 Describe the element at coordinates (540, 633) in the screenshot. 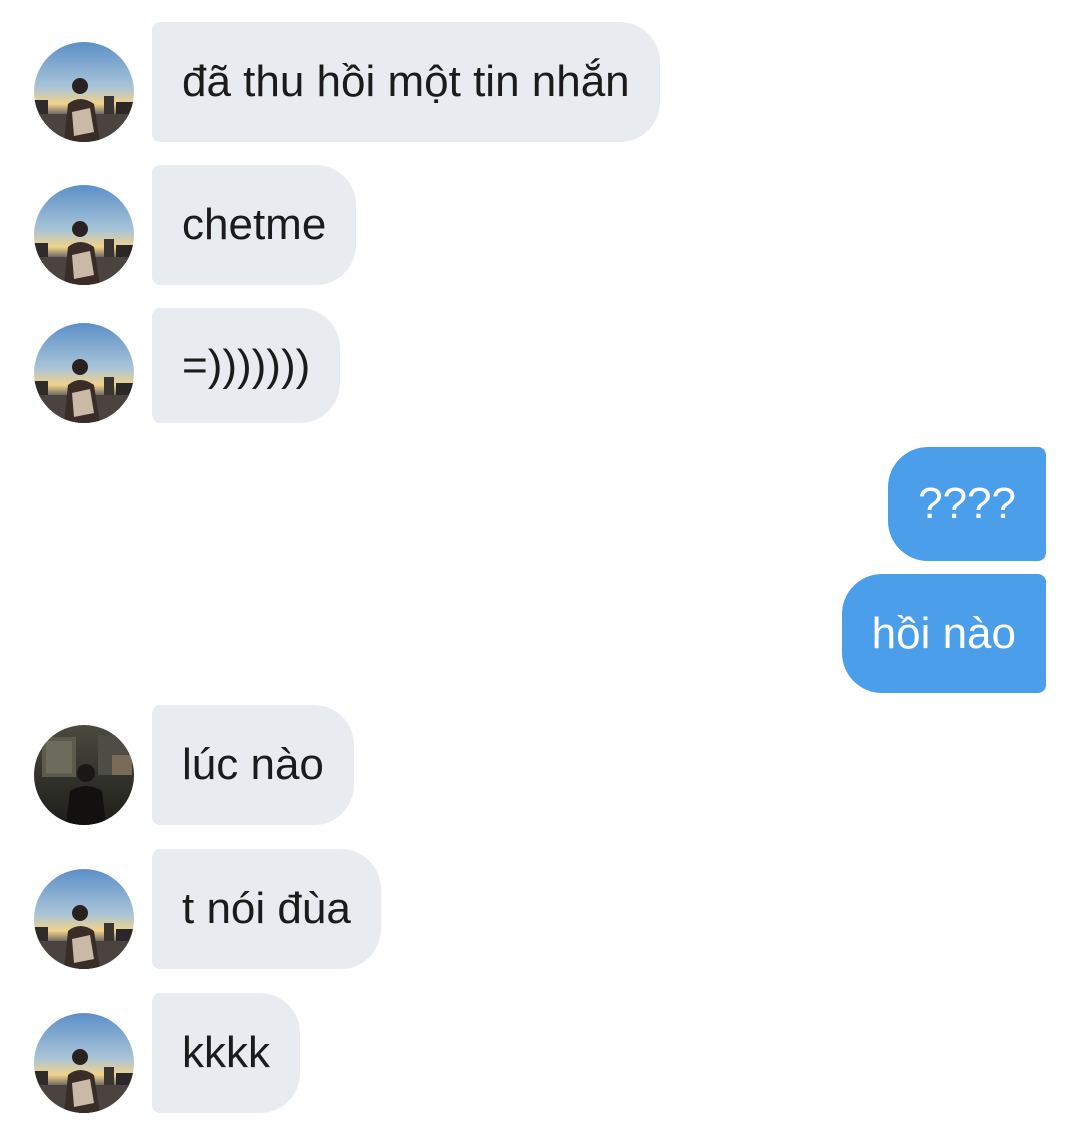

I see `message-row: hồi nào` at that location.